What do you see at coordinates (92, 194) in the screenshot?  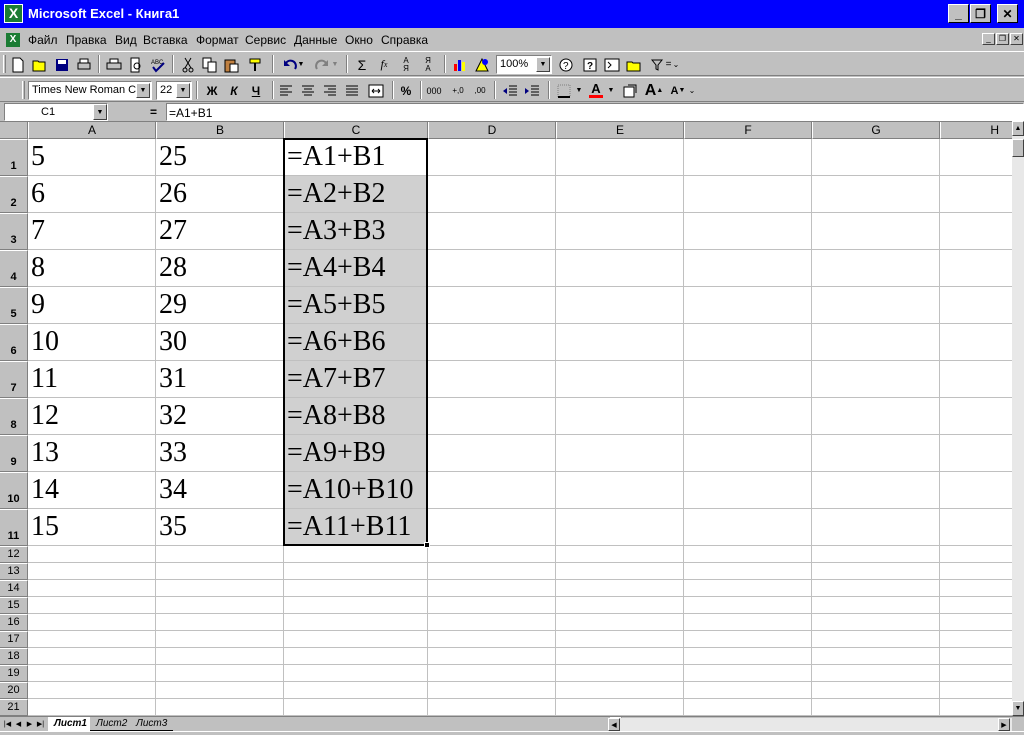 I see `cell-a2: 6` at bounding box center [92, 194].